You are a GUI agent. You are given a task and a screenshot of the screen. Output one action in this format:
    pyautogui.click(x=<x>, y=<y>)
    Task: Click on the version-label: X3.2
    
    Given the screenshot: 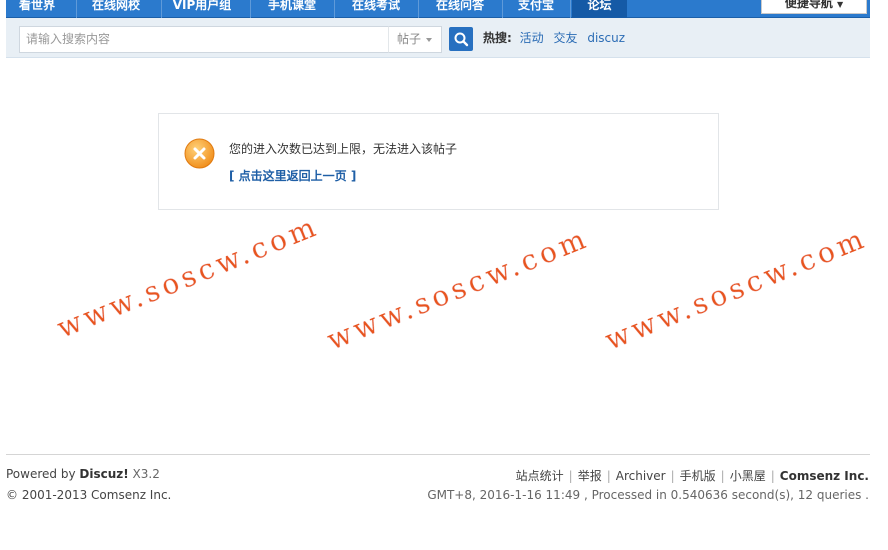 What is the action you would take?
    pyautogui.click(x=144, y=474)
    